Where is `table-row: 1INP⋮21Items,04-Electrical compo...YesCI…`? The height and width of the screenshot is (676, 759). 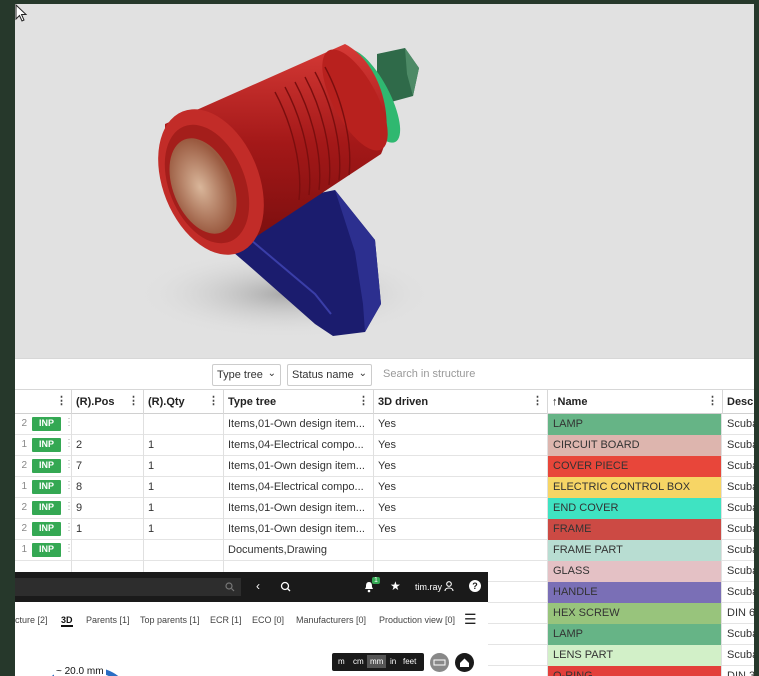
table-row: 1INP⋮21Items,04-Electrical compo...YesCI… is located at coordinates (384, 445).